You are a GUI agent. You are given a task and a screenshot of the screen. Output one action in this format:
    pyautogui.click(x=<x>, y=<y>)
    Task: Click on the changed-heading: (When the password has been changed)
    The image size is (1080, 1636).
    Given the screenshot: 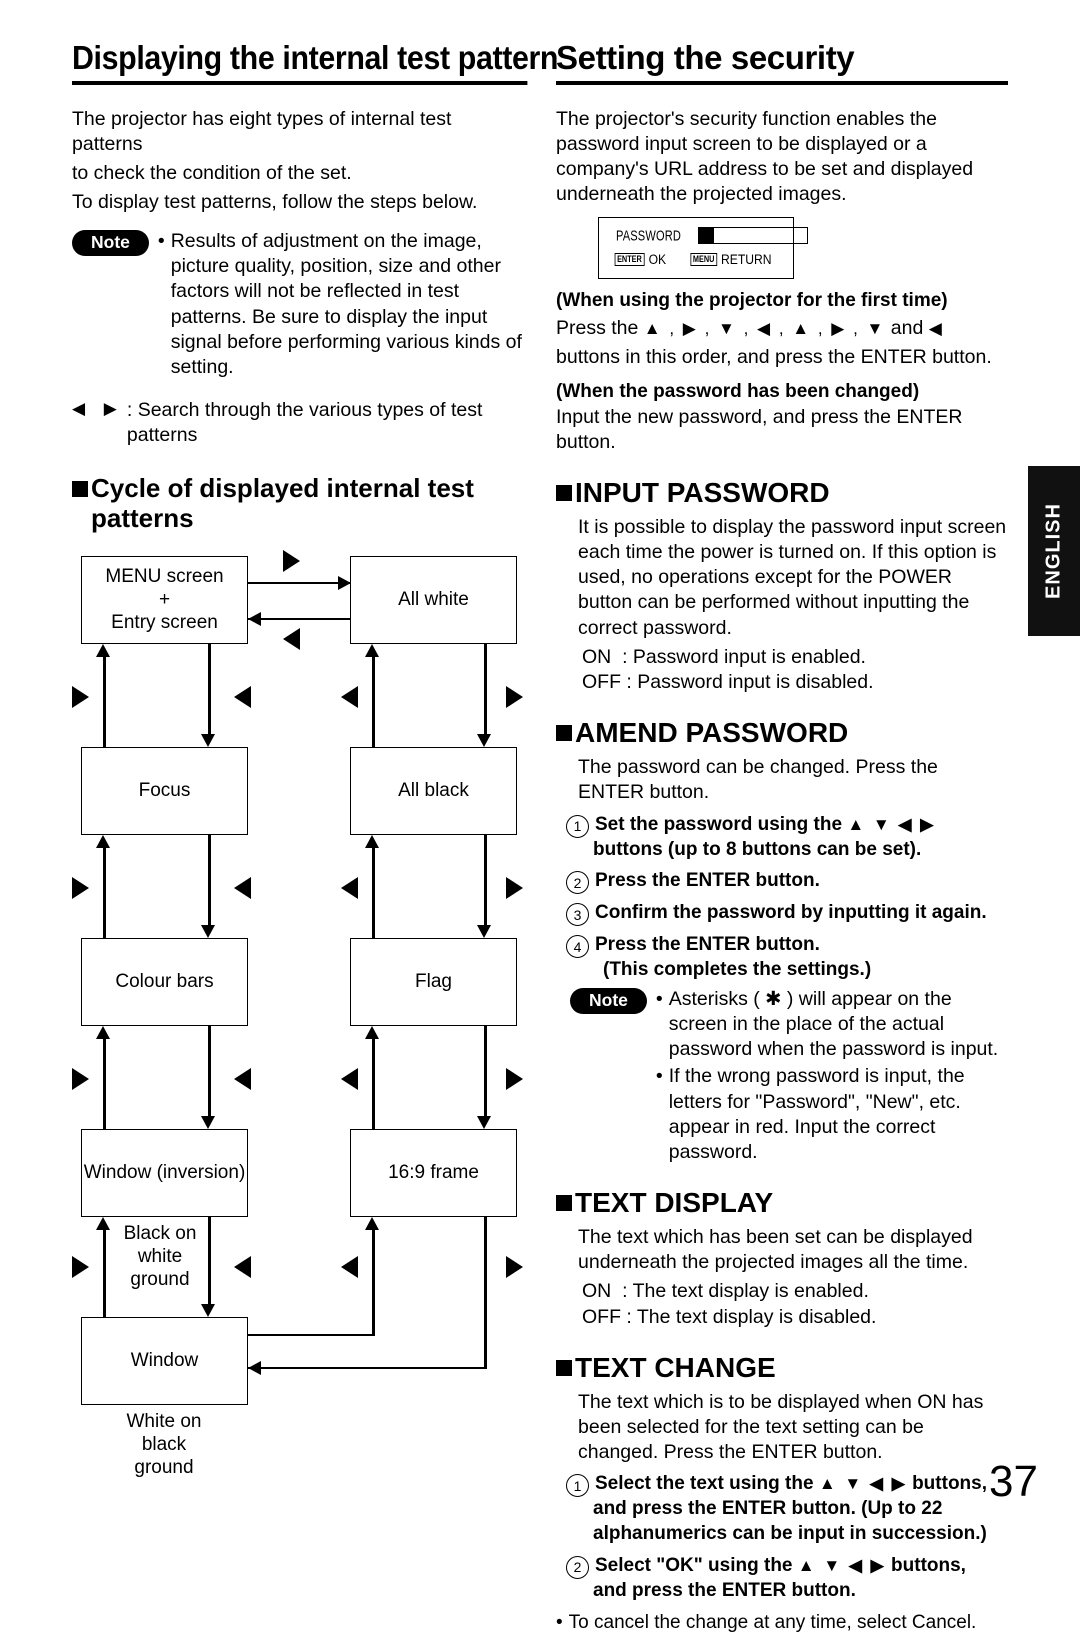 What is the action you would take?
    pyautogui.click(x=738, y=392)
    